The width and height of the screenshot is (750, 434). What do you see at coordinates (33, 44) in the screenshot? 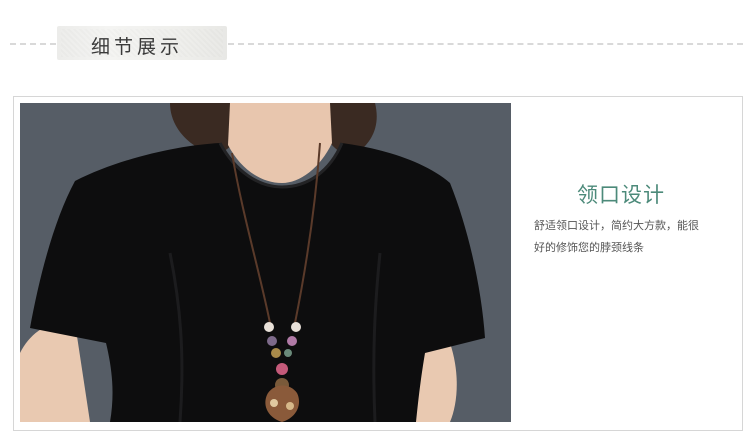
I see `divider-left` at bounding box center [33, 44].